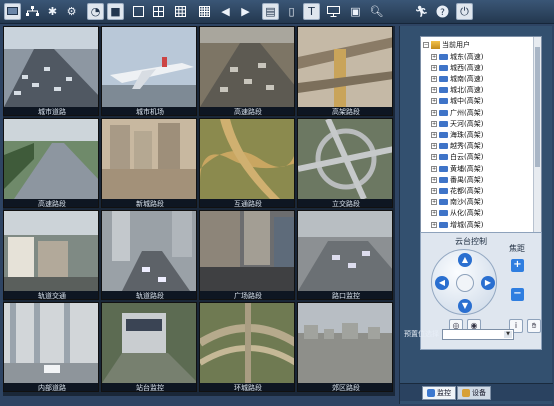 This screenshot has width=554, height=406. I want to click on camera-view: 城市机场, so click(149, 71).